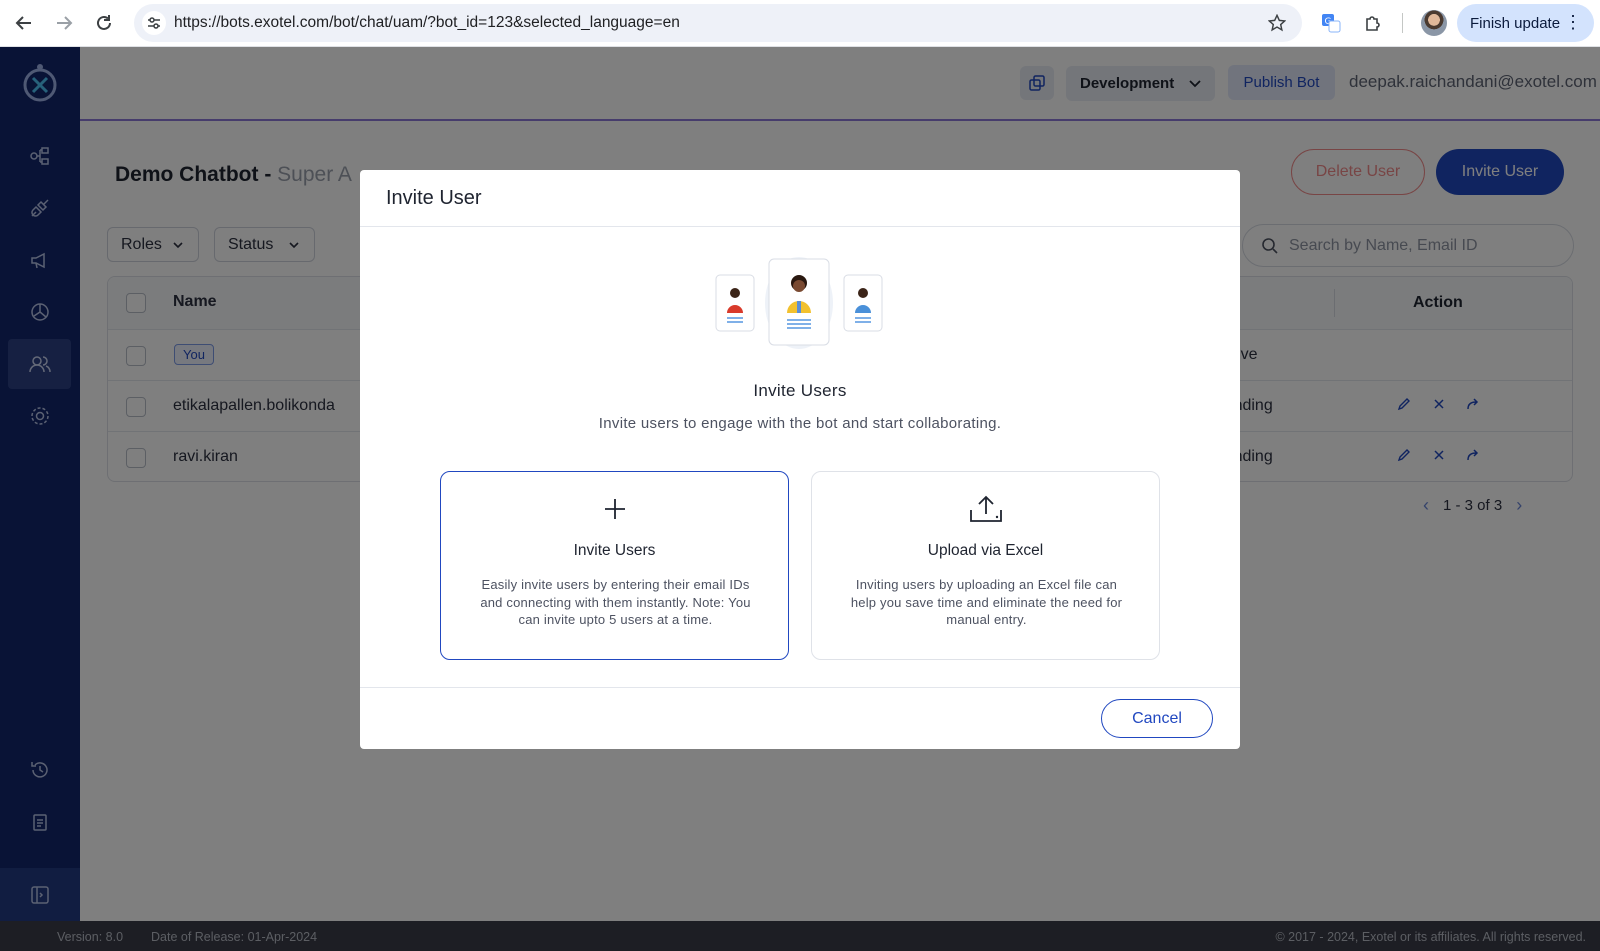  Describe the element at coordinates (1331, 23) in the screenshot. I see `translate-icon: G` at that location.